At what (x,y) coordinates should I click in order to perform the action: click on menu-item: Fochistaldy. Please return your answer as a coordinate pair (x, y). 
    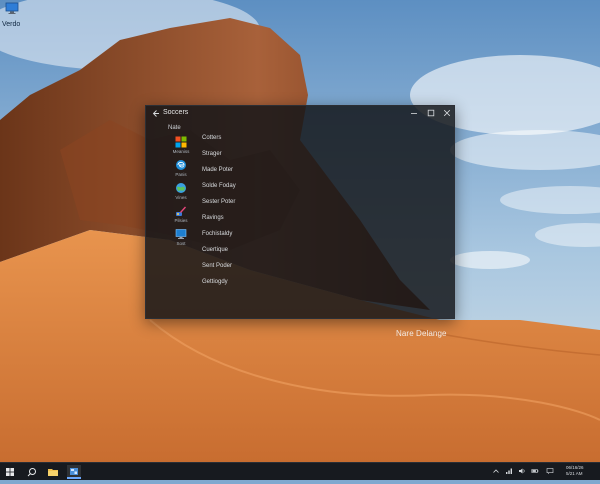
    Looking at the image, I should click on (262, 234).